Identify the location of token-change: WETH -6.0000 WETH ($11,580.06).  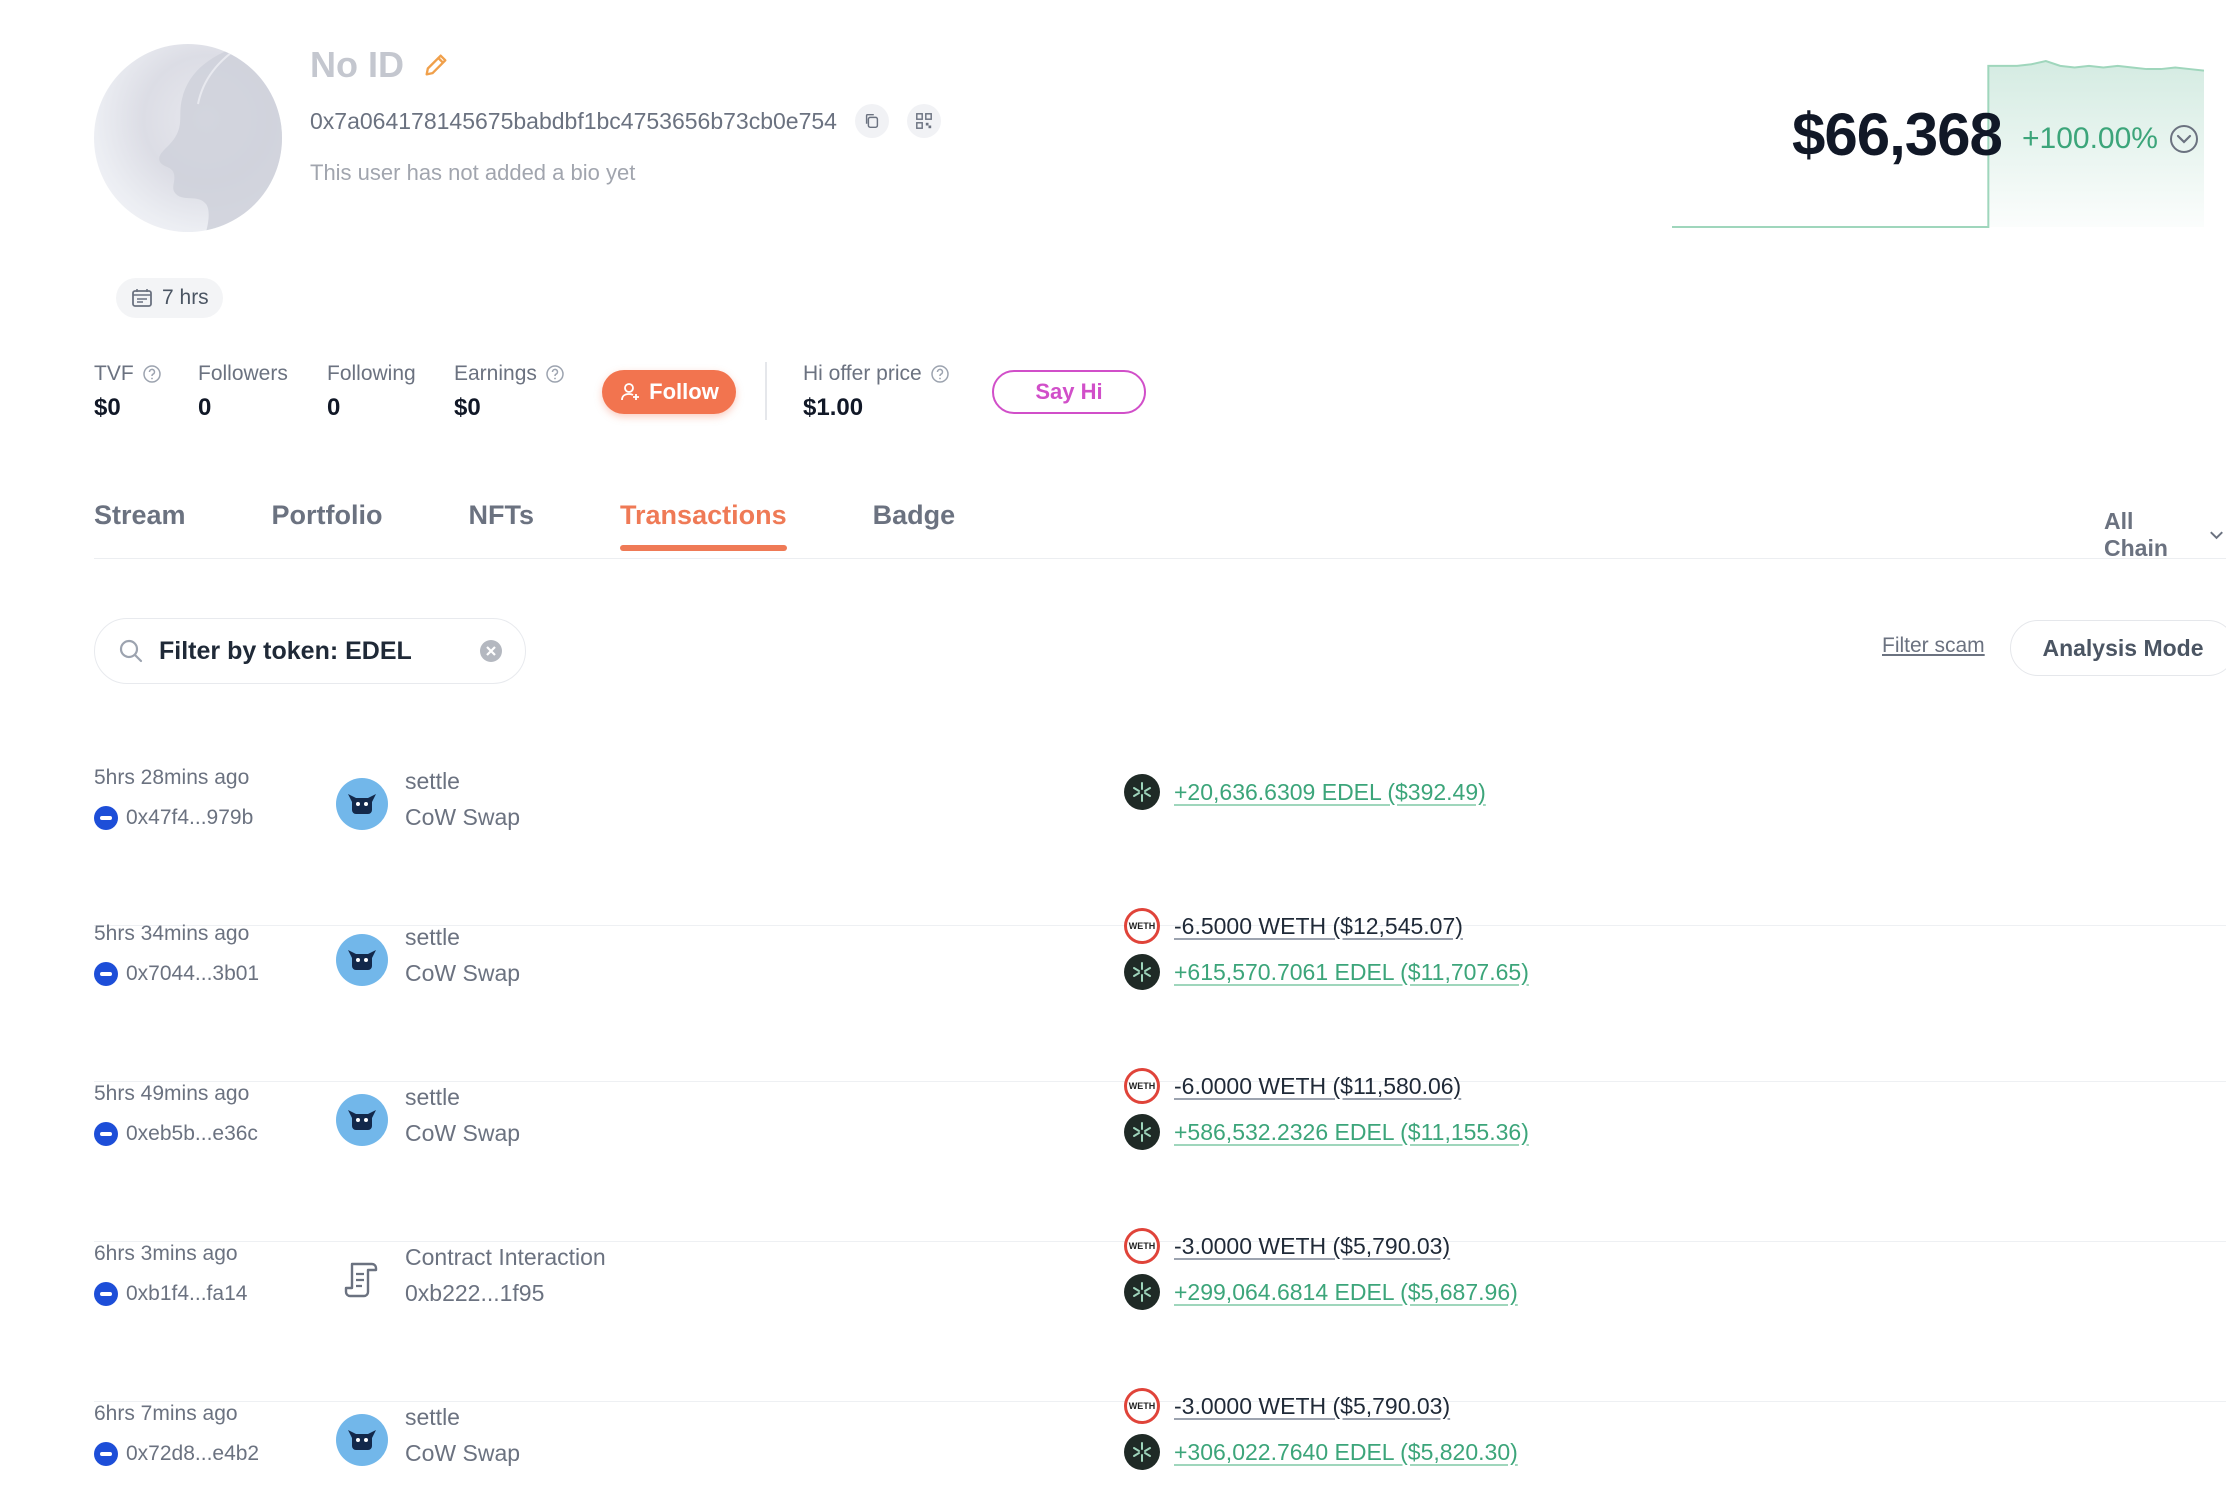
(1326, 1086).